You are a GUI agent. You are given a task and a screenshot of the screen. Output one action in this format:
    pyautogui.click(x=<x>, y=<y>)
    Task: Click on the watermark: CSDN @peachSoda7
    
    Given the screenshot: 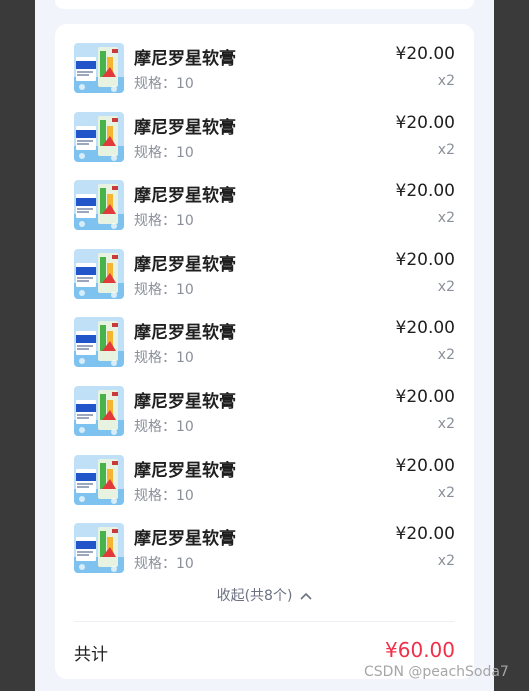 What is the action you would take?
    pyautogui.click(x=436, y=672)
    